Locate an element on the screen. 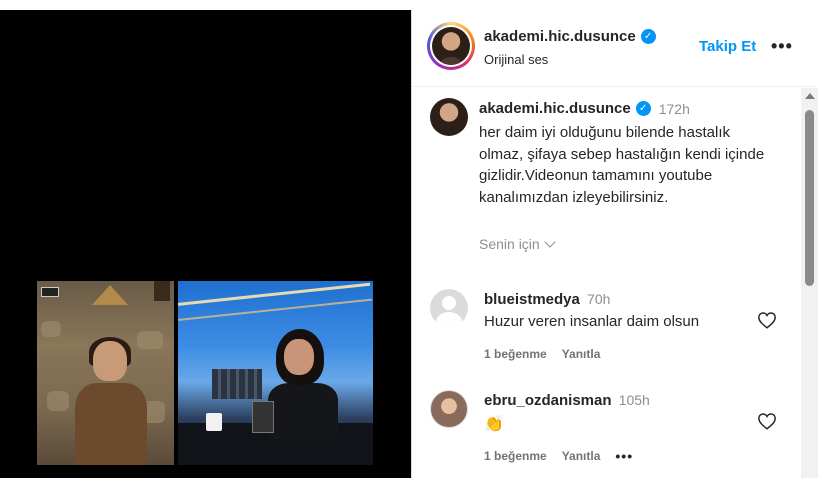  comment-author: blueistmedya 70h is located at coordinates (547, 299).